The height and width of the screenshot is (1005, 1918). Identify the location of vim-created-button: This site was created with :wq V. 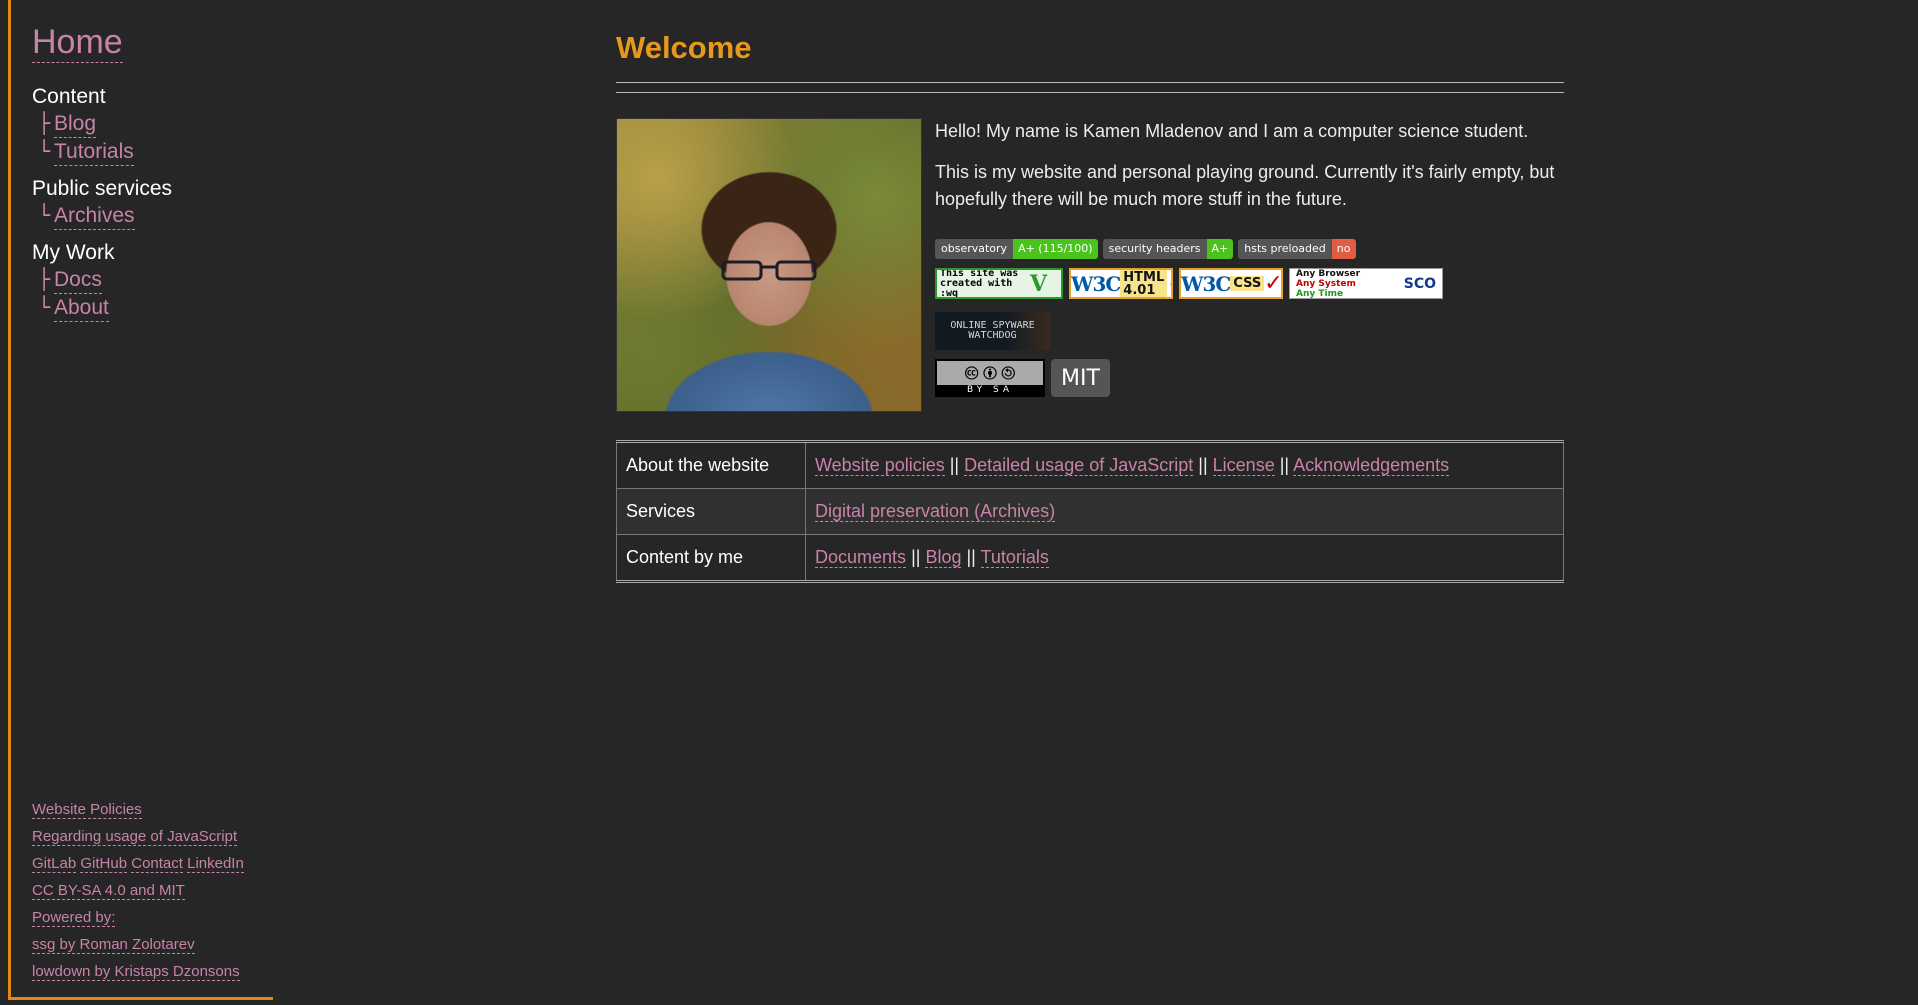
(999, 283).